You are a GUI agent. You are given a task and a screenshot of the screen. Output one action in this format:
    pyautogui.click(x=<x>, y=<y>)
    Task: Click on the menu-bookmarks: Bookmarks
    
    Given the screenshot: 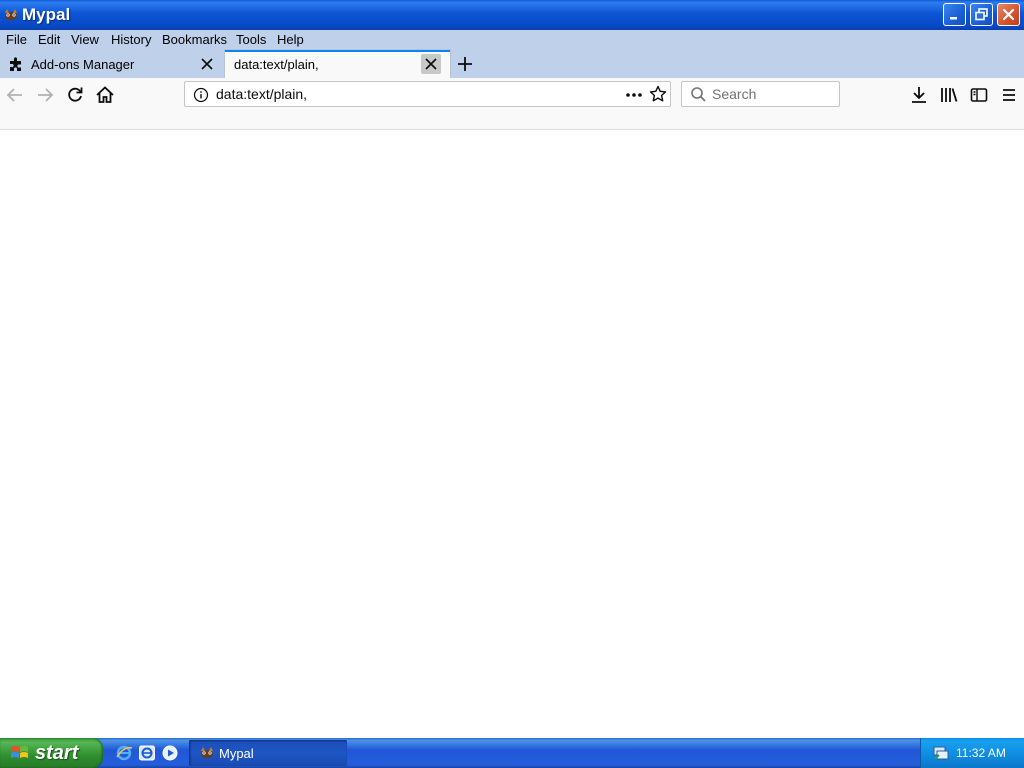 What is the action you would take?
    pyautogui.click(x=194, y=39)
    